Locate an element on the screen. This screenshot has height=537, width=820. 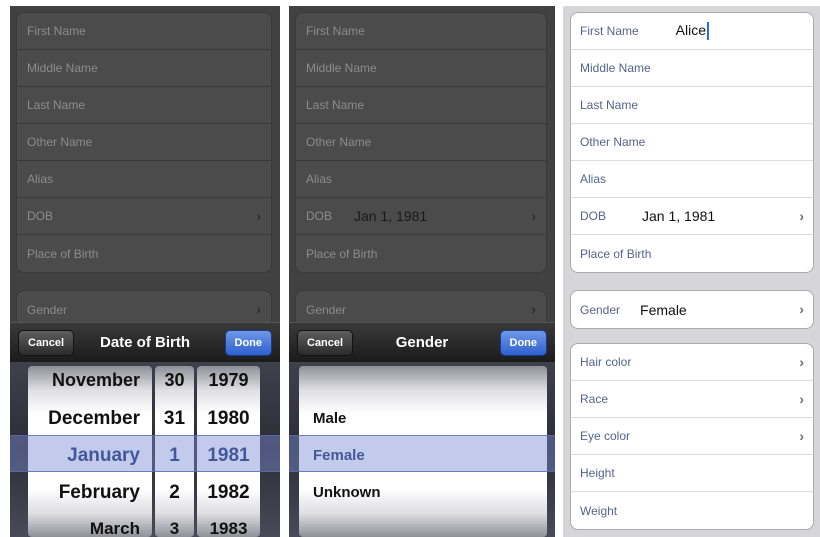
gender-picker: Male Female Unknown is located at coordinates (422, 449).